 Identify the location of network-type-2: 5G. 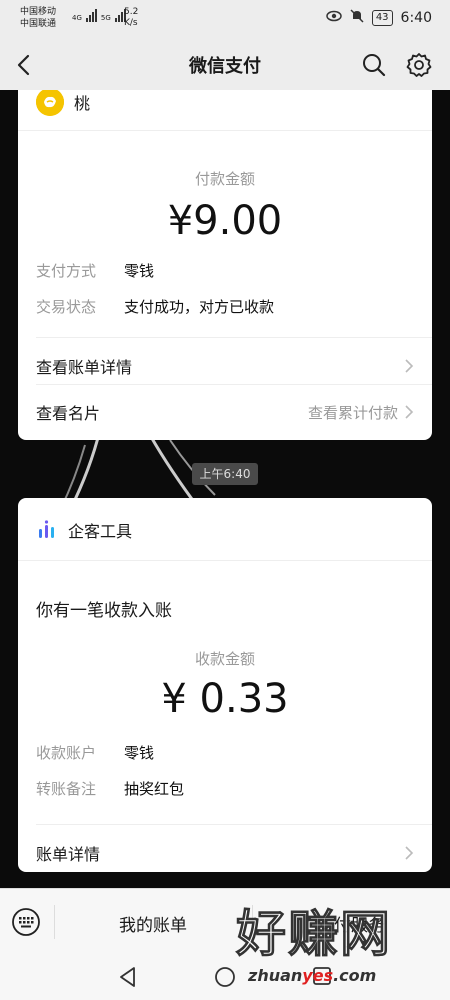
(105, 18).